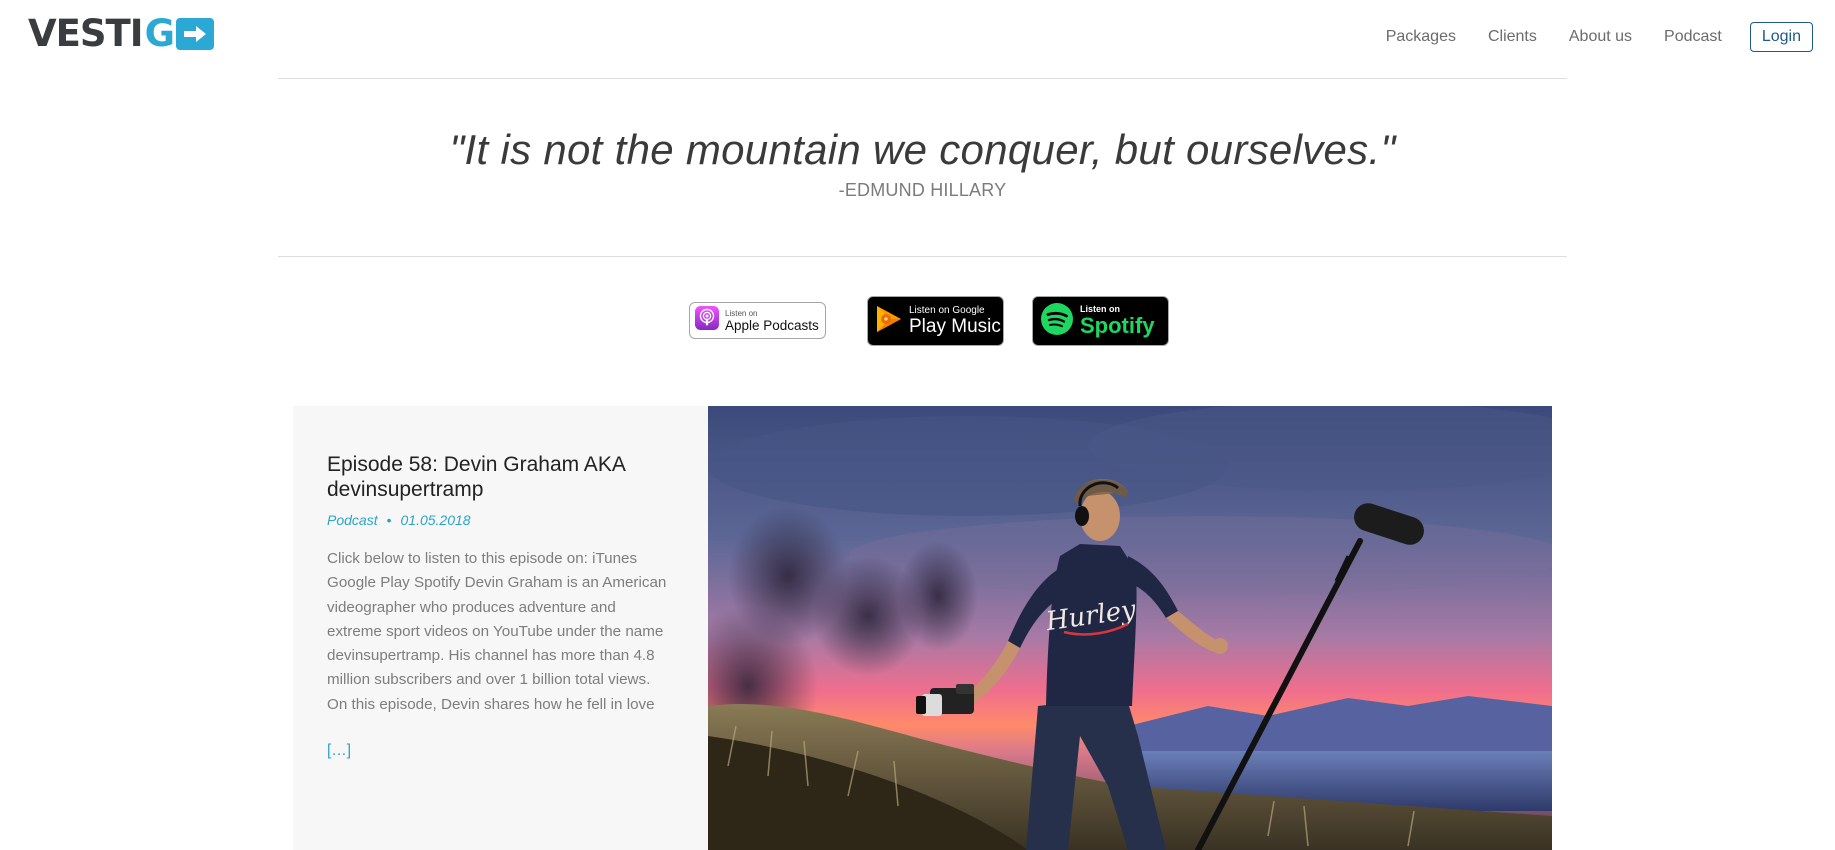  What do you see at coordinates (947, 310) in the screenshot?
I see `google-badge-small: Listen on Google` at bounding box center [947, 310].